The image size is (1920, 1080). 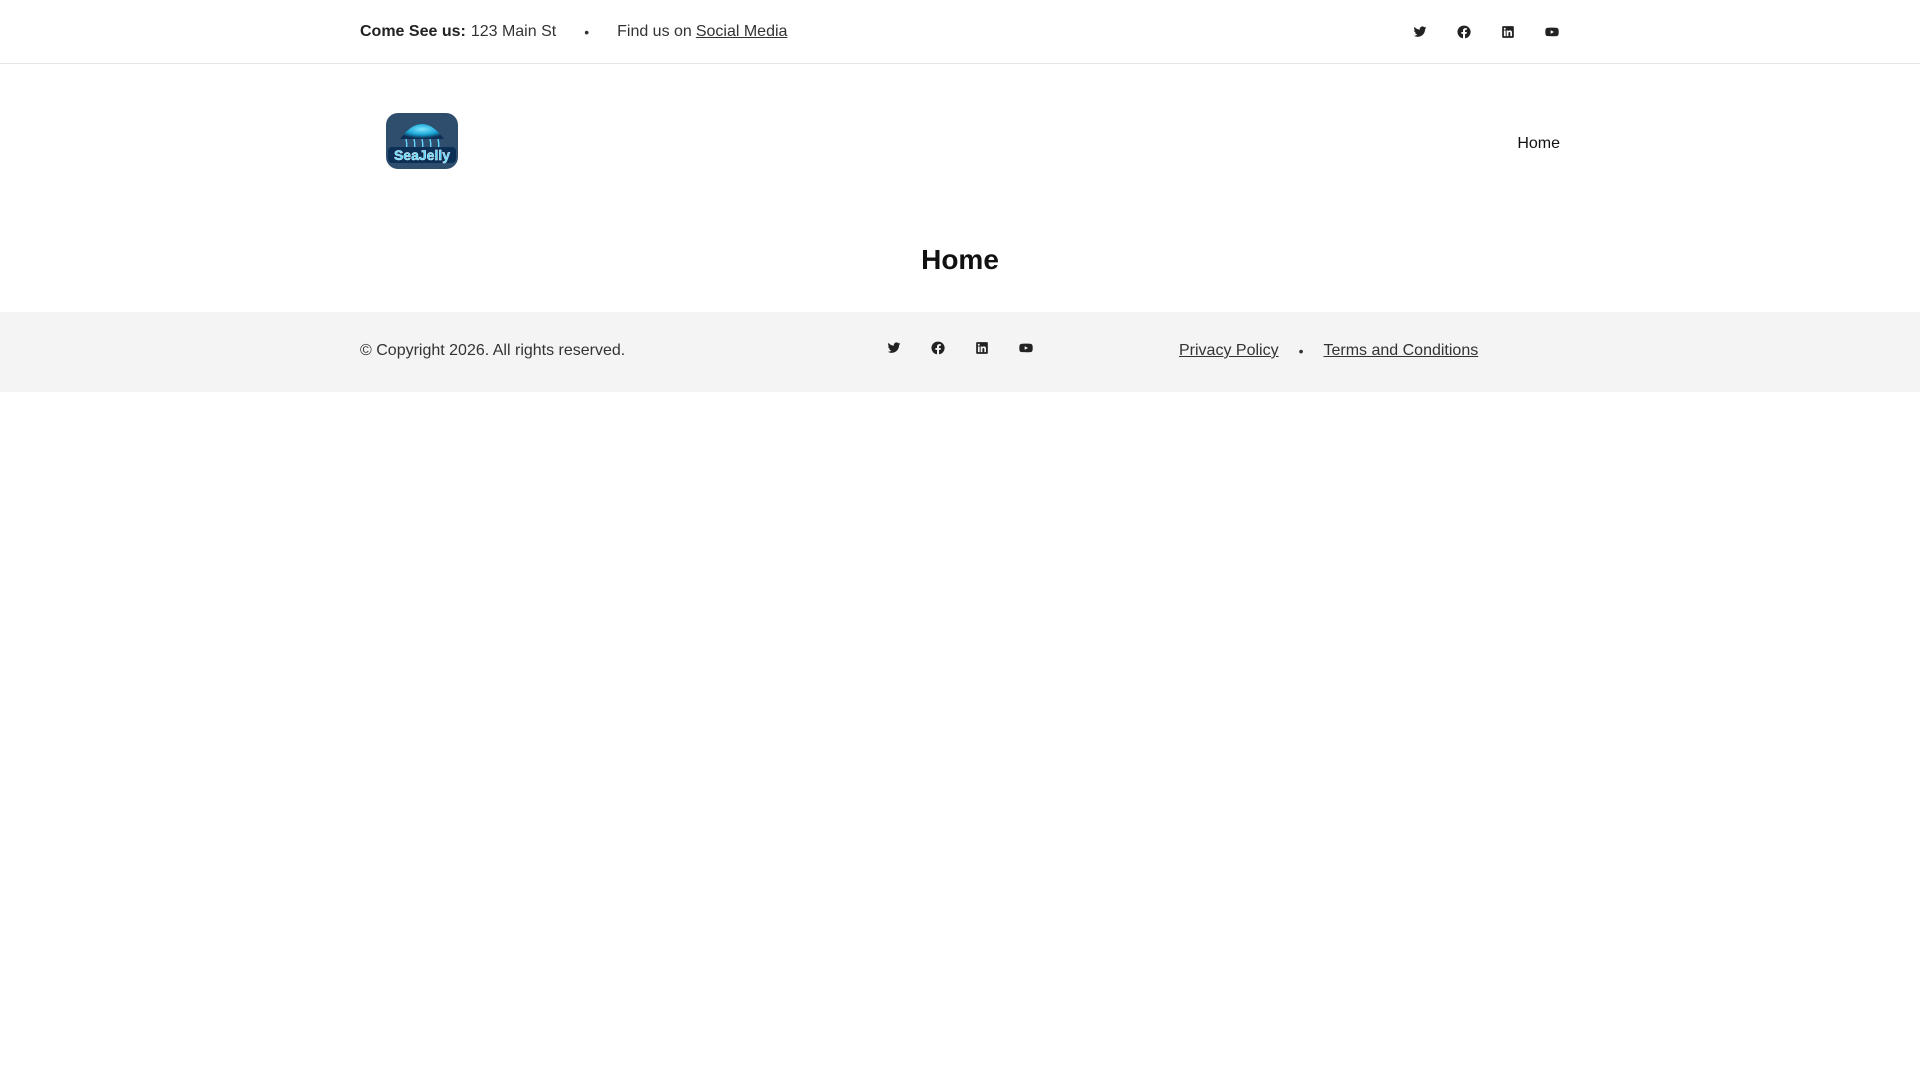 What do you see at coordinates (654, 31) in the screenshot?
I see `find-us-text: Find us on` at bounding box center [654, 31].